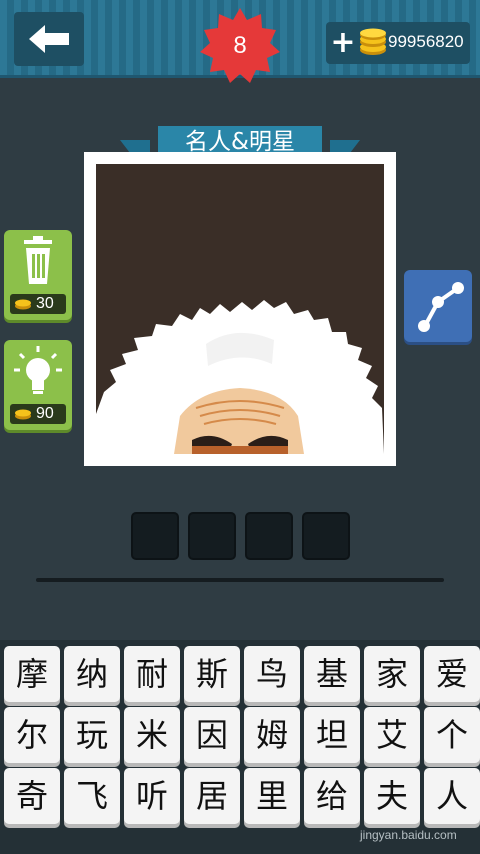 This screenshot has width=480, height=854. I want to click on remove-price-value: 30, so click(45, 303).